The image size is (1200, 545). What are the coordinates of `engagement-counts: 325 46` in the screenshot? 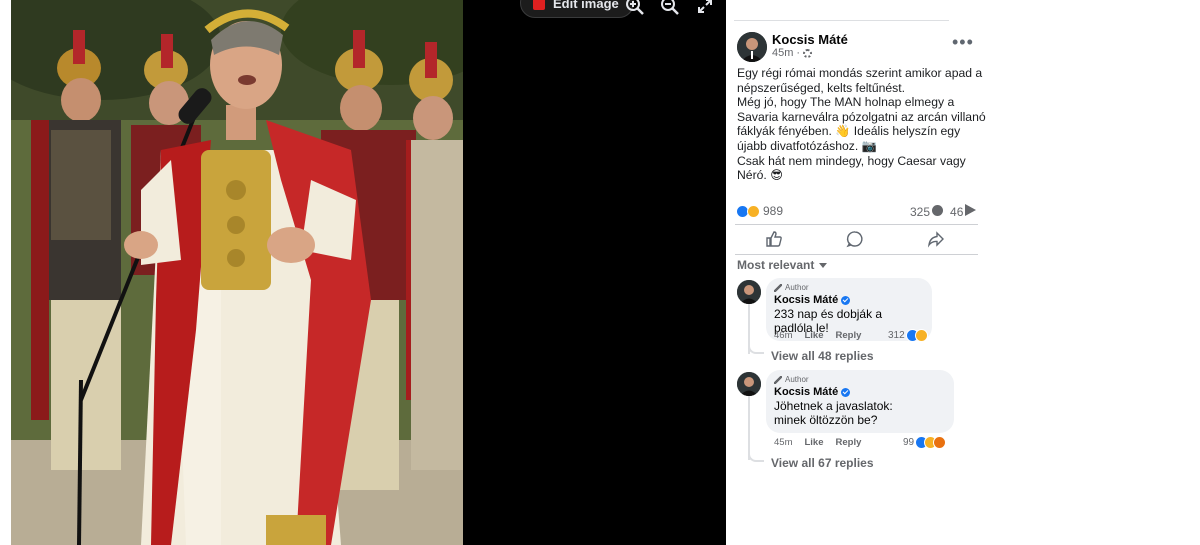 It's located at (943, 211).